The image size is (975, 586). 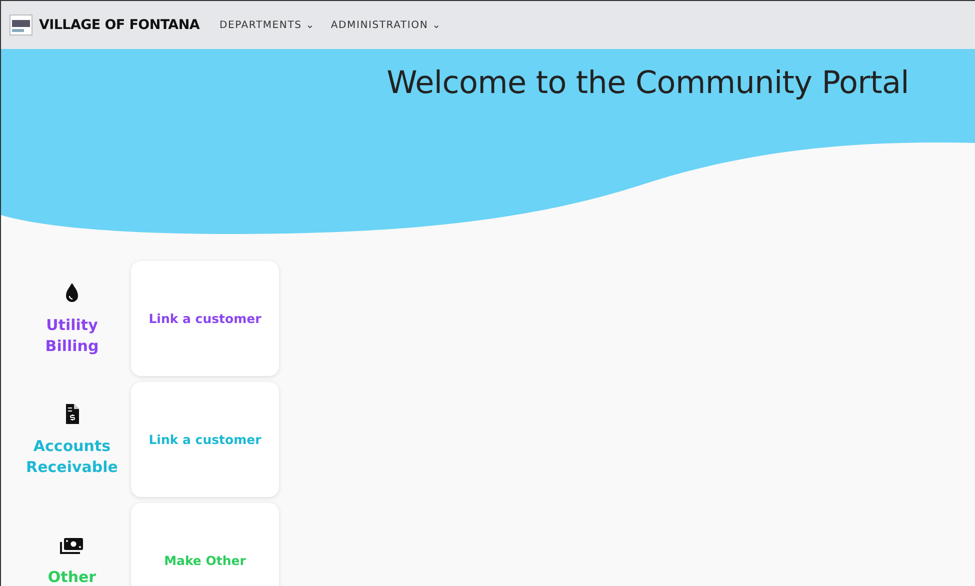 What do you see at coordinates (72, 576) in the screenshot?
I see `department-name: Other` at bounding box center [72, 576].